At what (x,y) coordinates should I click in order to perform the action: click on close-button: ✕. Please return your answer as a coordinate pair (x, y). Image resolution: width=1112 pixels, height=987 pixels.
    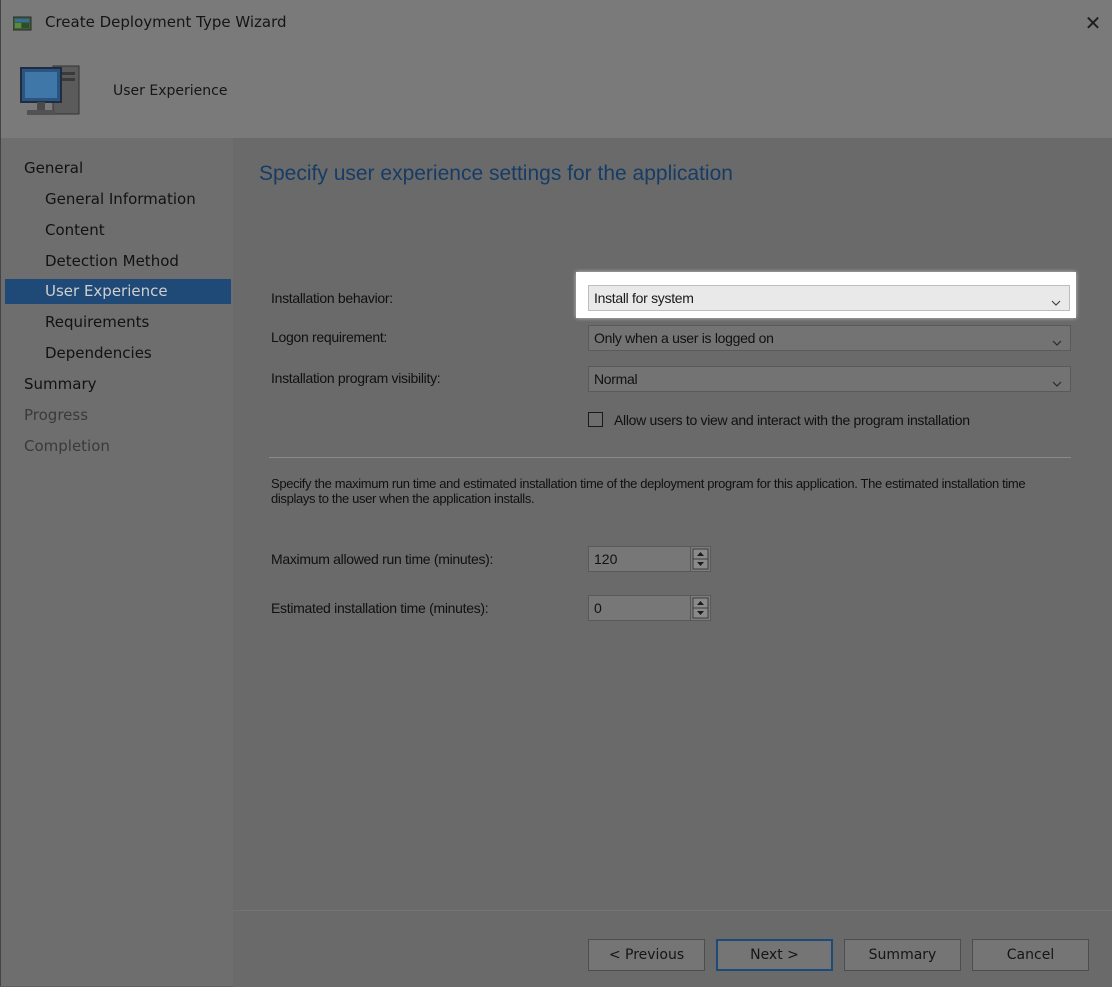
    Looking at the image, I should click on (1092, 23).